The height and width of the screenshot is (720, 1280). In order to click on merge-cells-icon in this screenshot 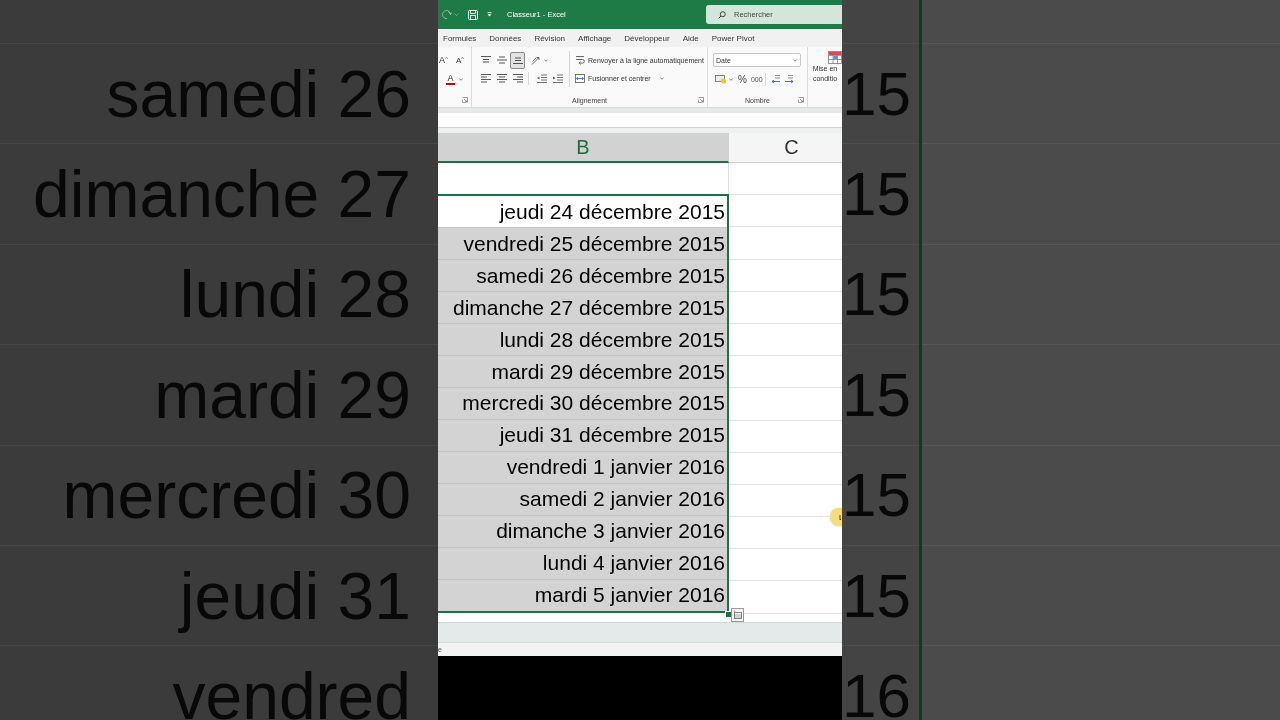, I will do `click(580, 78)`.